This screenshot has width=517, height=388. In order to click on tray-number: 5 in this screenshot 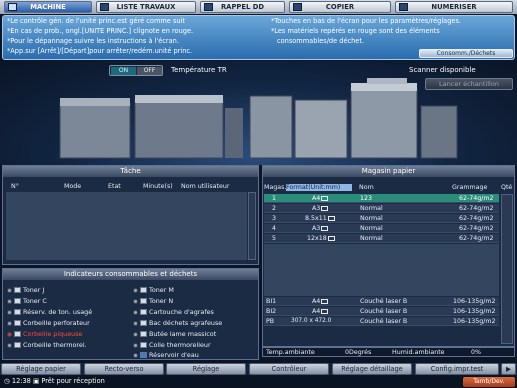, I will do `click(274, 238)`.